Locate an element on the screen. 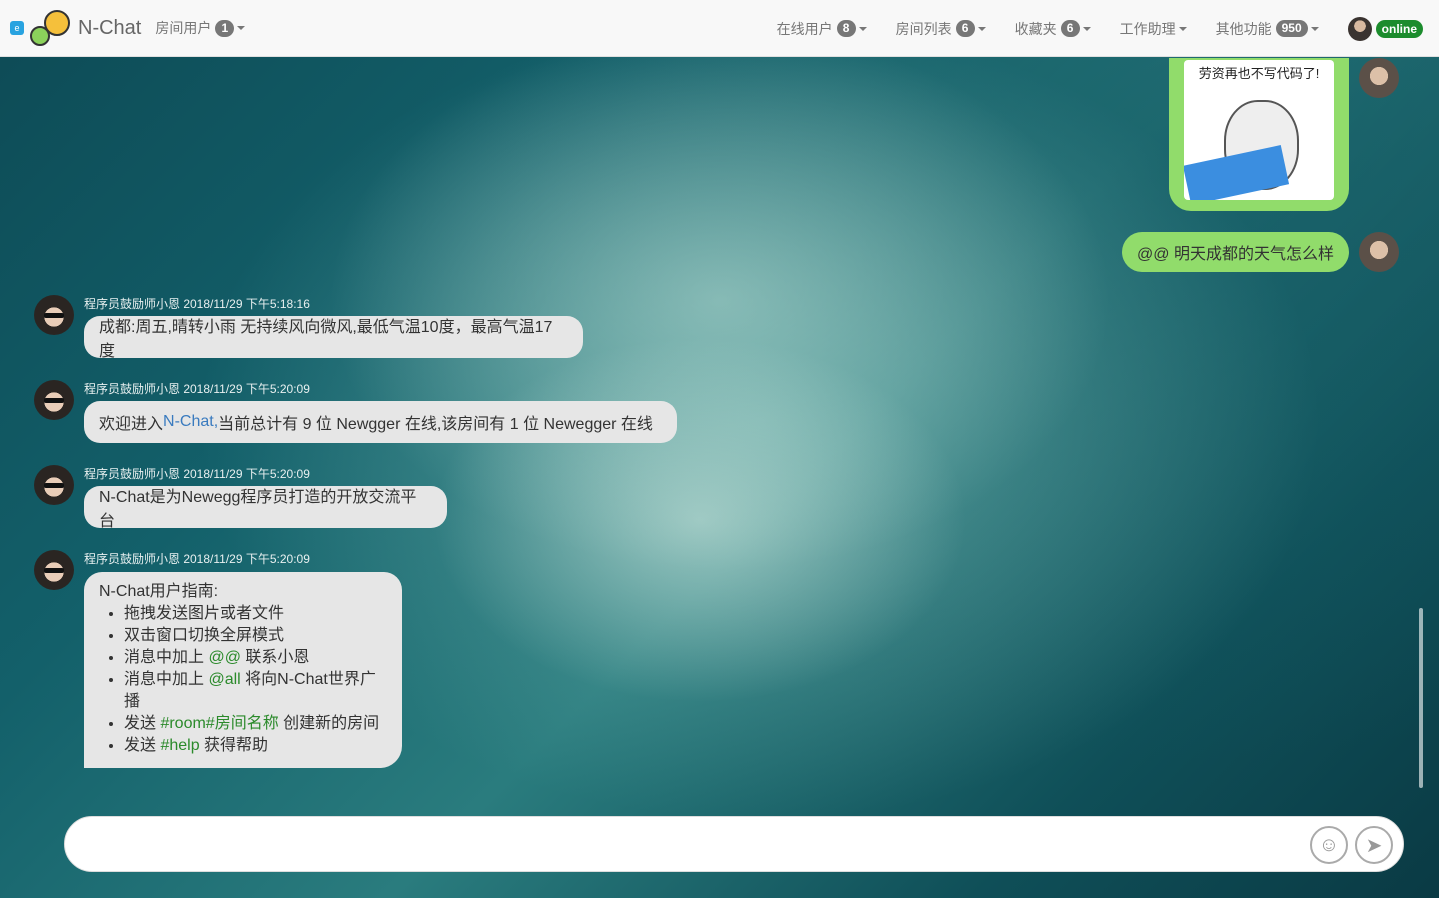 The image size is (1439, 898). room-list-dropdown: 房间列表 6 is located at coordinates (941, 28).